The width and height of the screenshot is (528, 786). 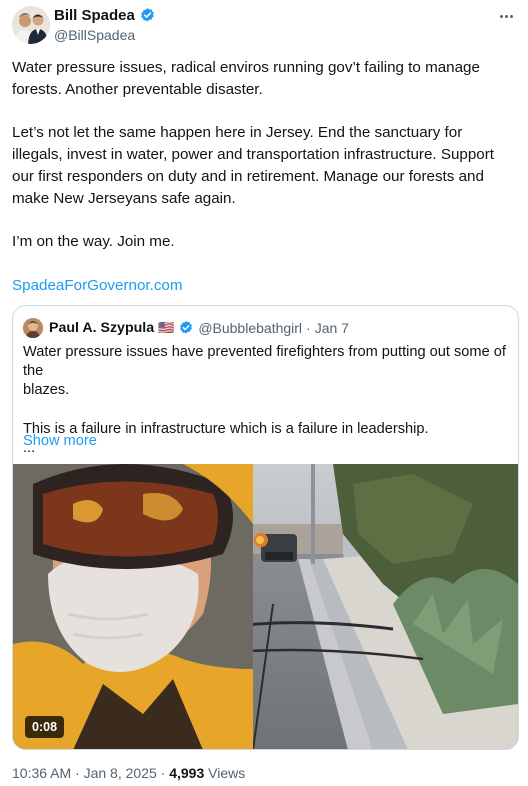 What do you see at coordinates (90, 773) in the screenshot?
I see `tweet-timestamp: 10:36 AM · Jan 8, 2025 ·` at bounding box center [90, 773].